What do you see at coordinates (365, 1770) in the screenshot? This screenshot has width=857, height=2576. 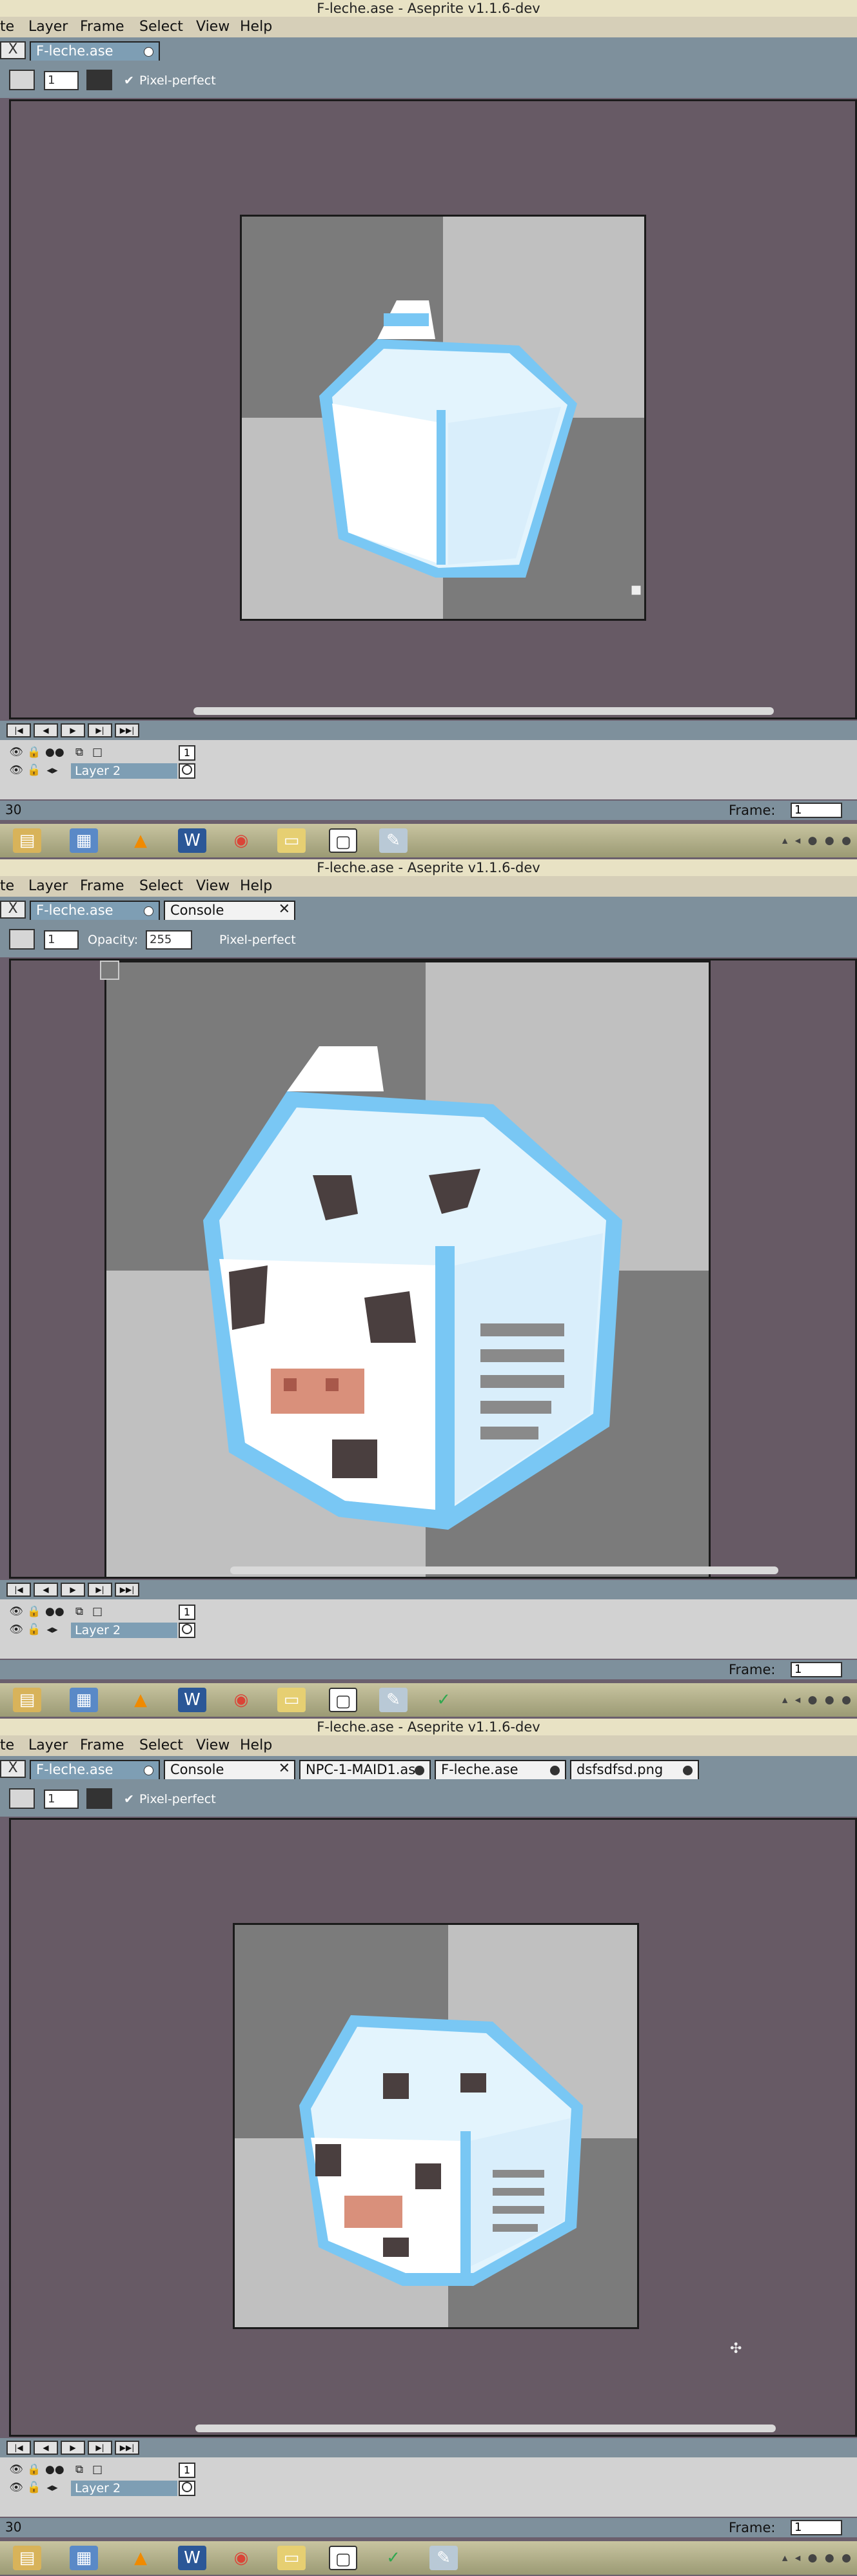 I see `tab-npc-maid: NPC-1-MAID1.ase` at bounding box center [365, 1770].